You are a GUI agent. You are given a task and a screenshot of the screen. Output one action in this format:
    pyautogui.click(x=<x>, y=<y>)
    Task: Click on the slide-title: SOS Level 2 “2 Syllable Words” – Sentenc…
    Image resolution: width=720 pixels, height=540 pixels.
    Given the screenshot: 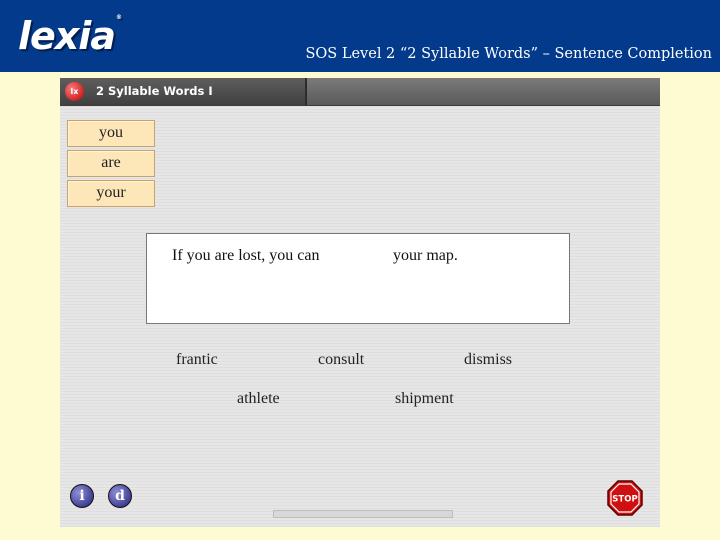 What is the action you would take?
    pyautogui.click(x=508, y=54)
    